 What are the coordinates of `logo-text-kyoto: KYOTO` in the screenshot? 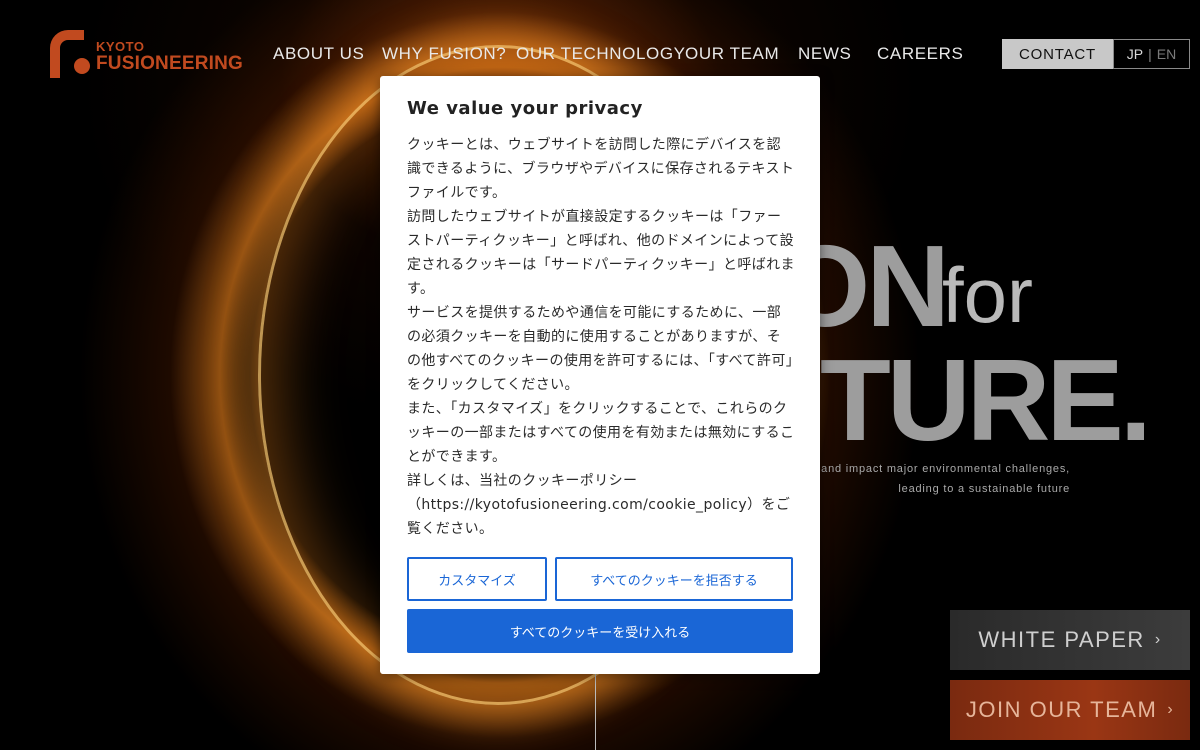 It's located at (120, 46).